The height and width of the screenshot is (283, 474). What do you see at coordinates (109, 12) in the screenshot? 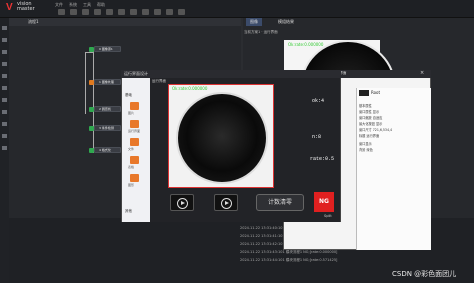
I see `settings-icon` at bounding box center [109, 12].